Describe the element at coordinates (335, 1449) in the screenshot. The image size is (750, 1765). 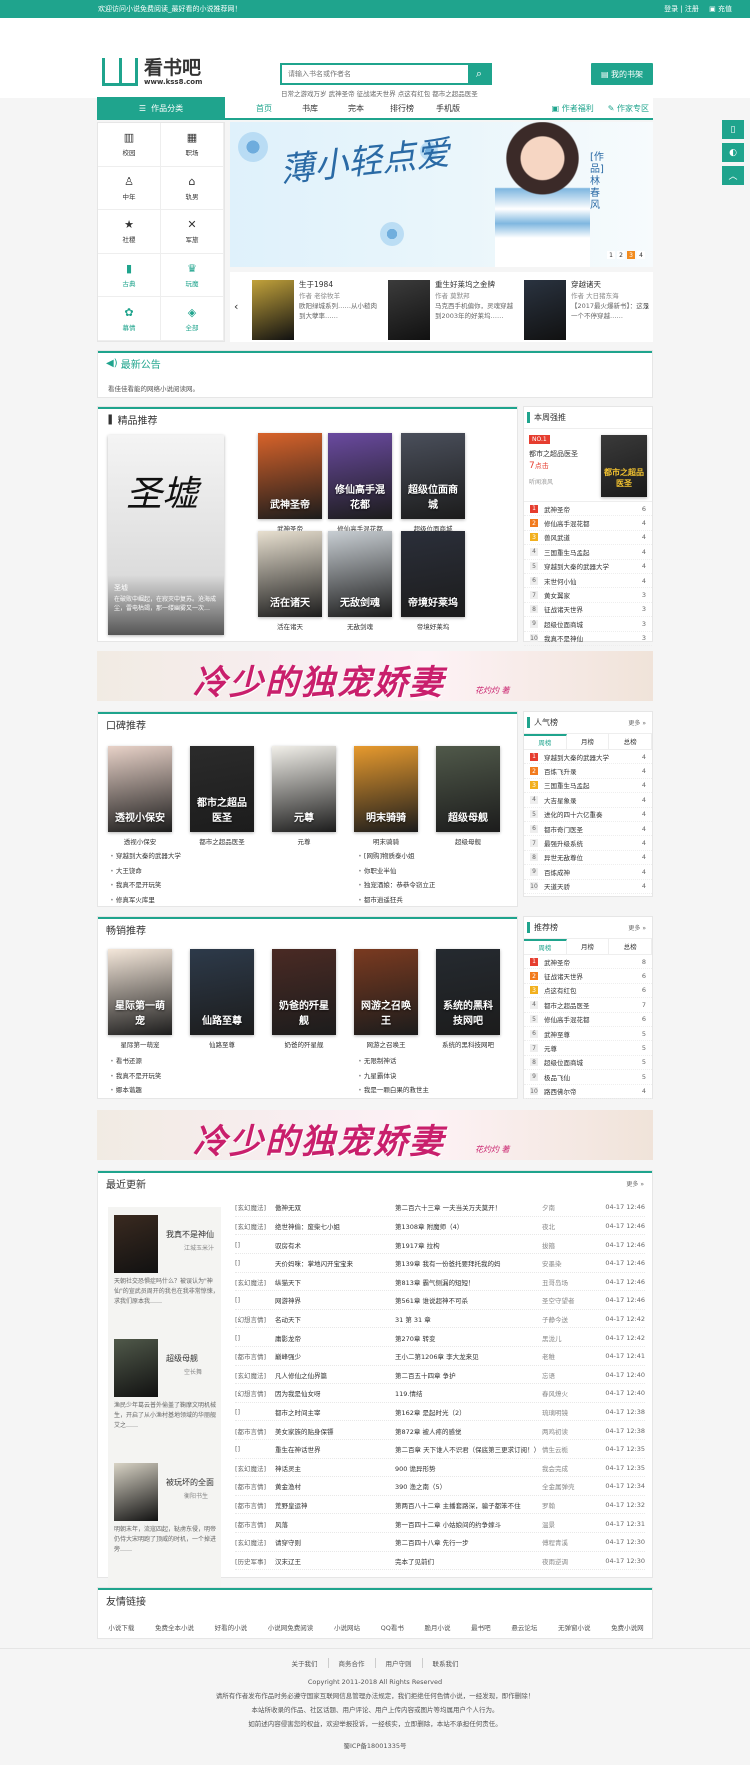
I see `update-book: 重生在神话世界` at that location.